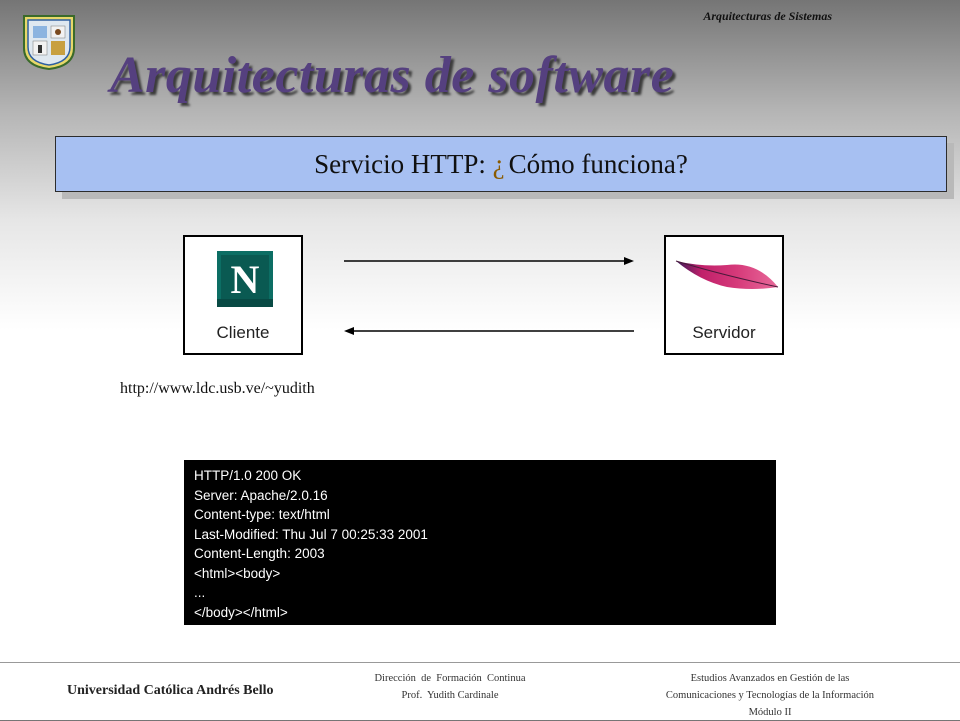 This screenshot has height=721, width=960. I want to click on footer-module: Módulo II, so click(770, 712).